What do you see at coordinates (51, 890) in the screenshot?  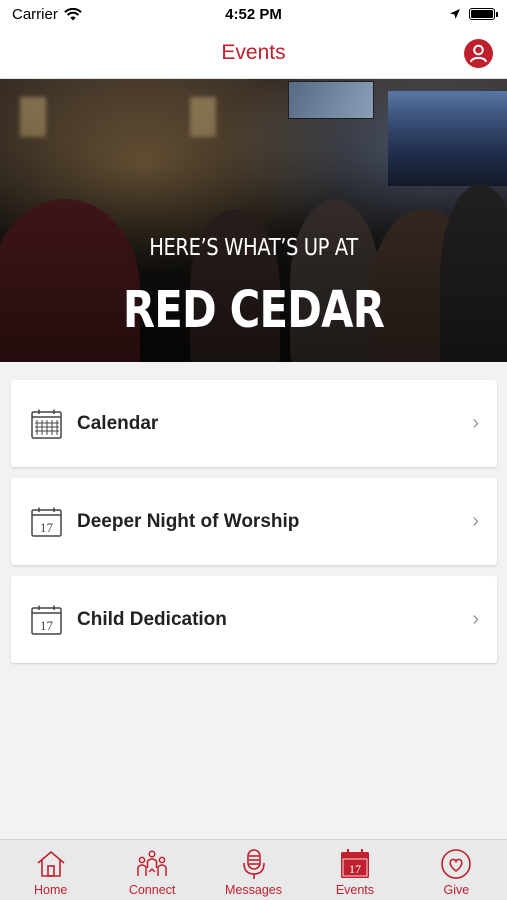 I see `tab-label: Home` at bounding box center [51, 890].